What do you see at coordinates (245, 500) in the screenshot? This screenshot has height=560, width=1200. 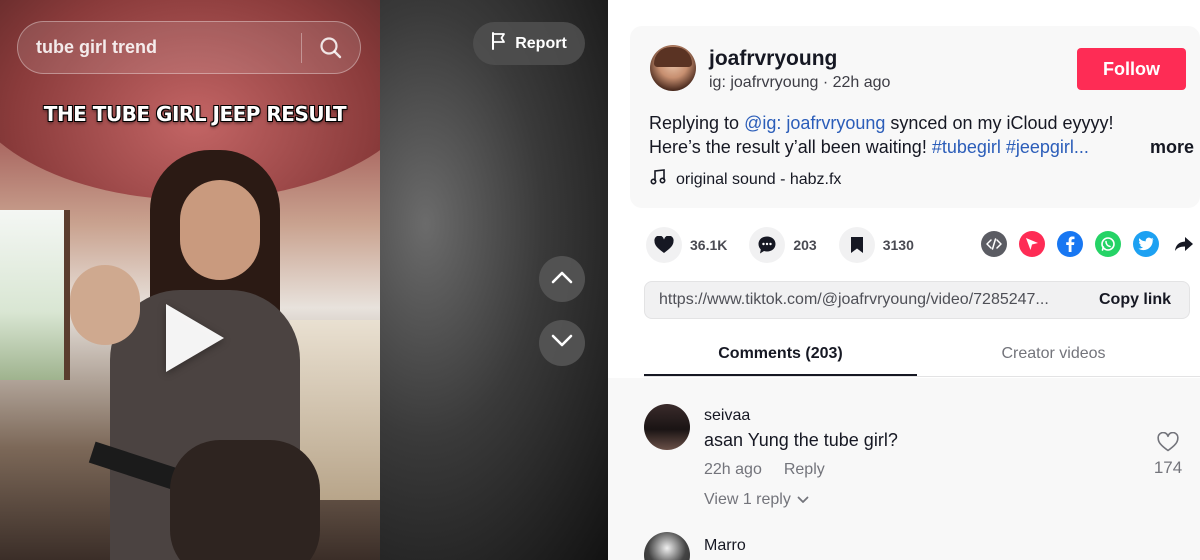 I see `person-leg` at bounding box center [245, 500].